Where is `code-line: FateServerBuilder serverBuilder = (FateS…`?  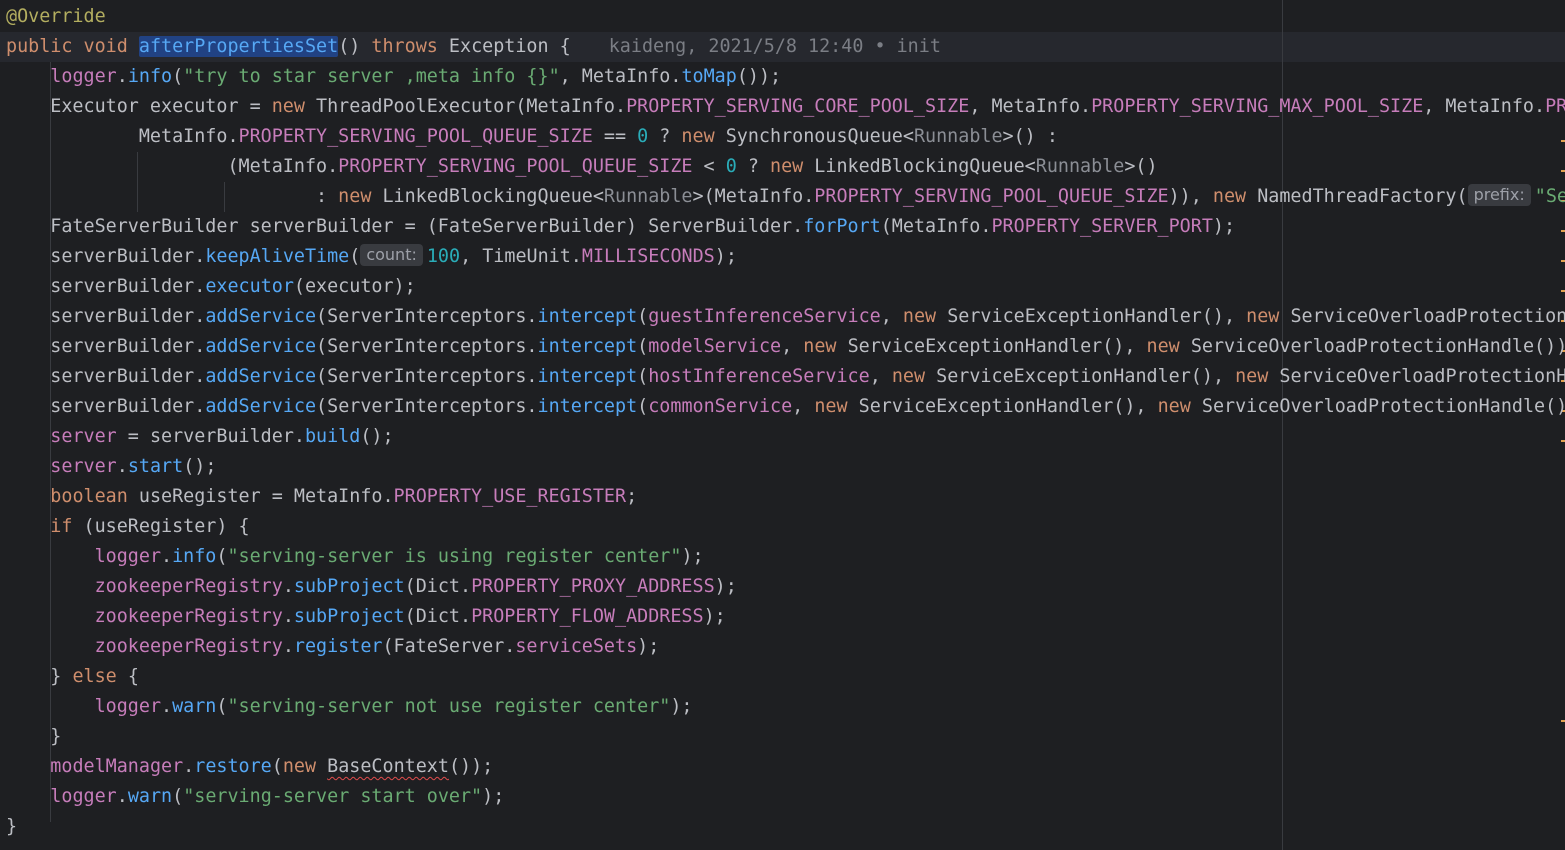 code-line: FateServerBuilder serverBuilder = (FateS… is located at coordinates (620, 227).